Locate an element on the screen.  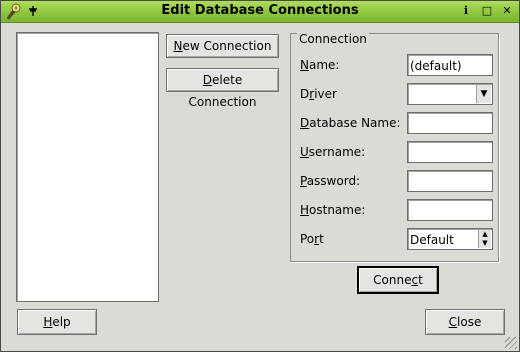
driver-select: ▼ is located at coordinates (450, 94).